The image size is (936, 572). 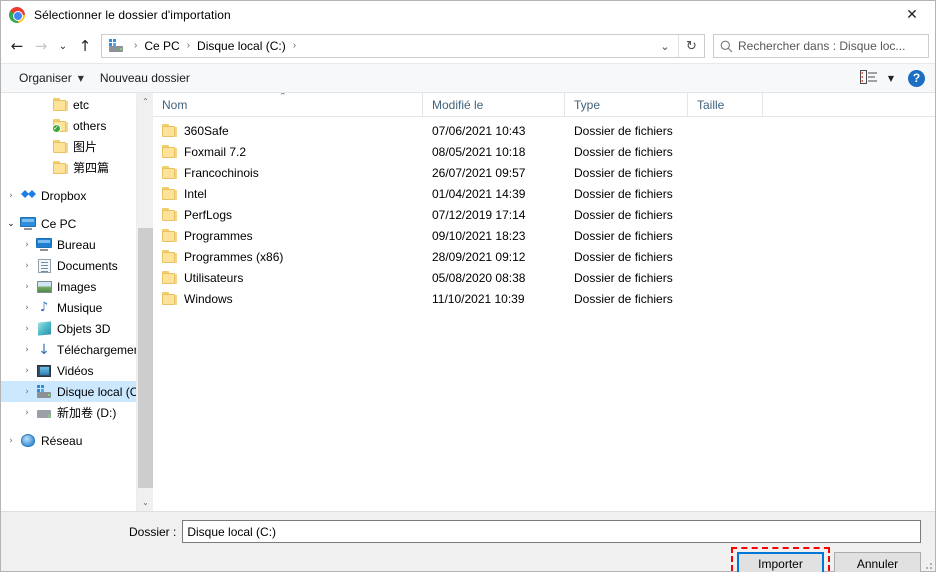 I want to click on file-modified: 08/05/2021 10:18, so click(x=479, y=151).